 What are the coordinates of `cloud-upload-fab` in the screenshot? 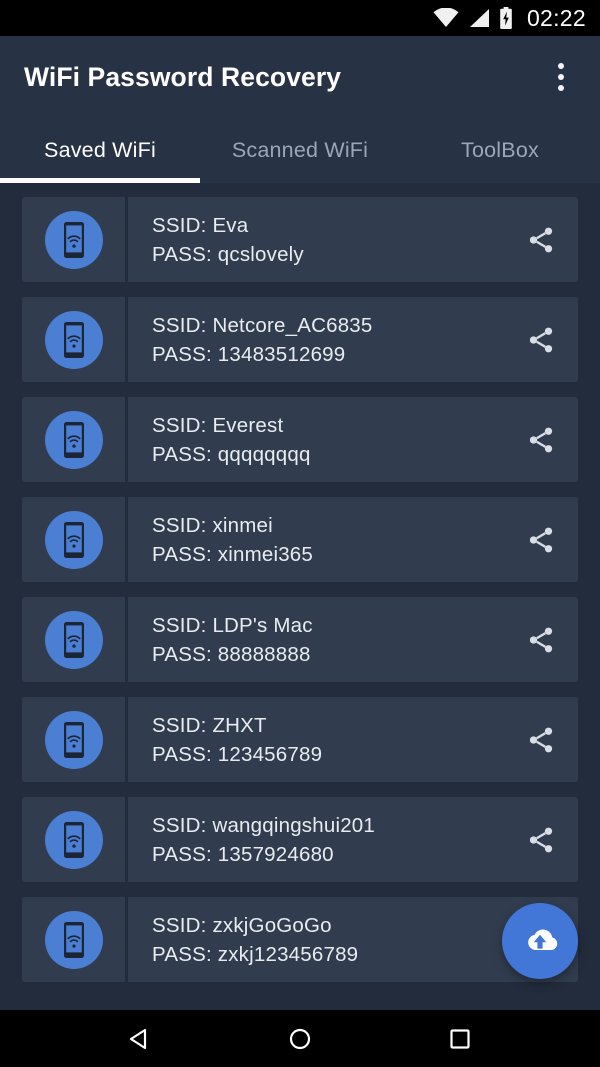 It's located at (540, 941).